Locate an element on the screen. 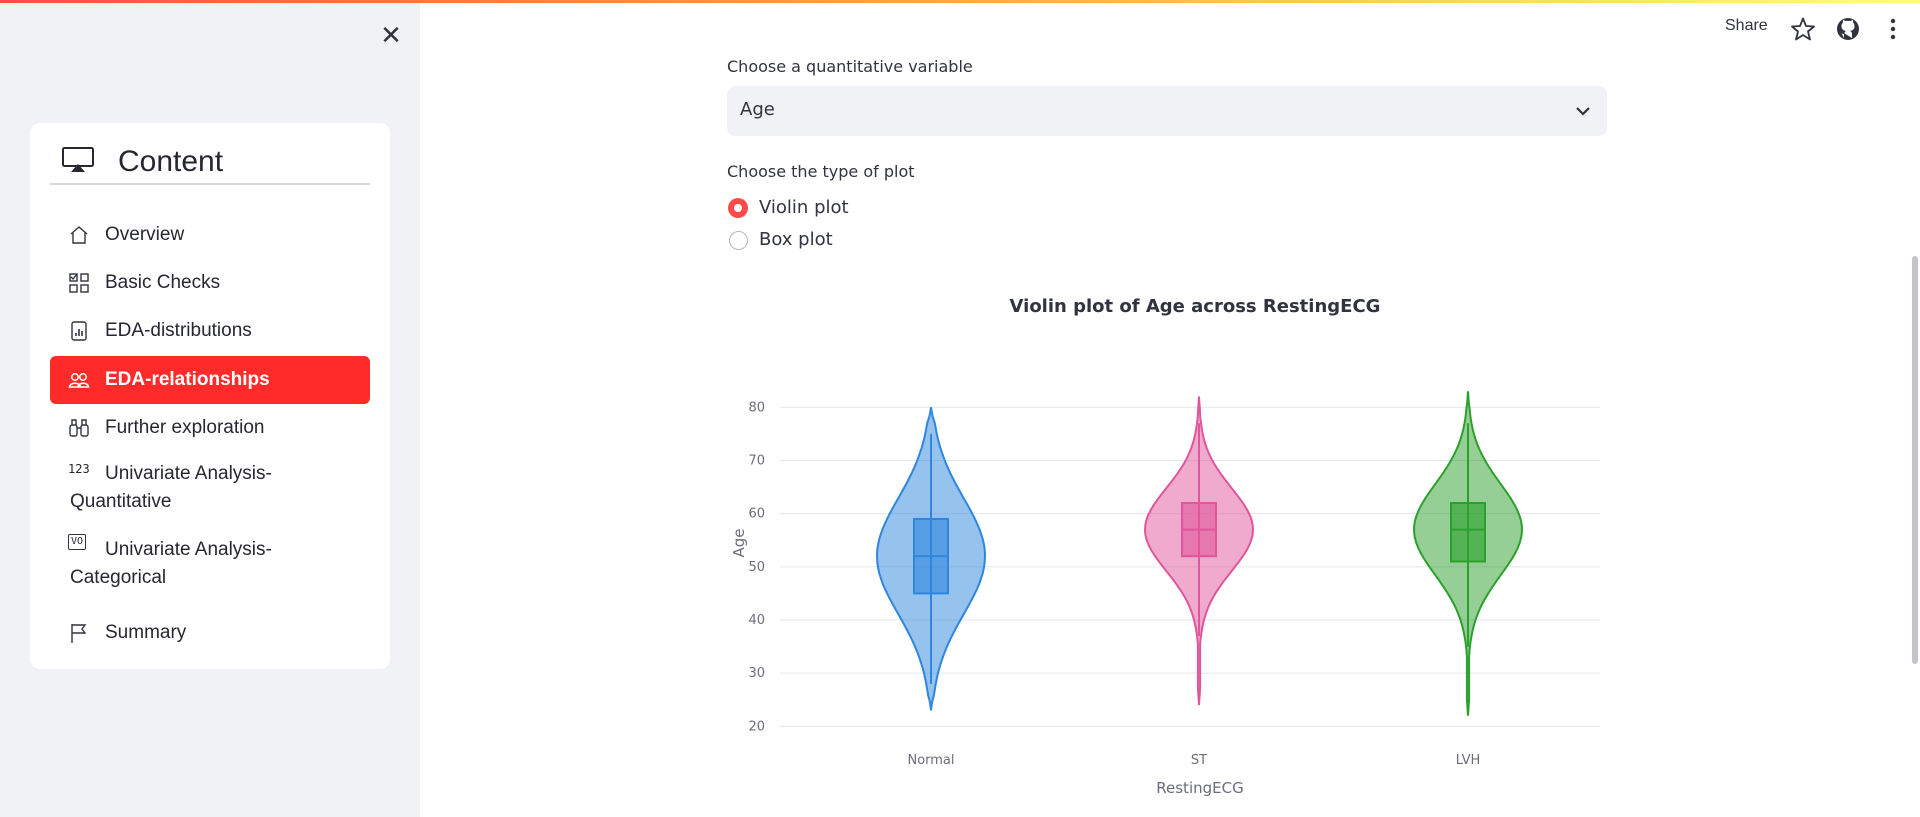 The width and height of the screenshot is (1920, 817). chevron-down-icon is located at coordinates (1583, 111).